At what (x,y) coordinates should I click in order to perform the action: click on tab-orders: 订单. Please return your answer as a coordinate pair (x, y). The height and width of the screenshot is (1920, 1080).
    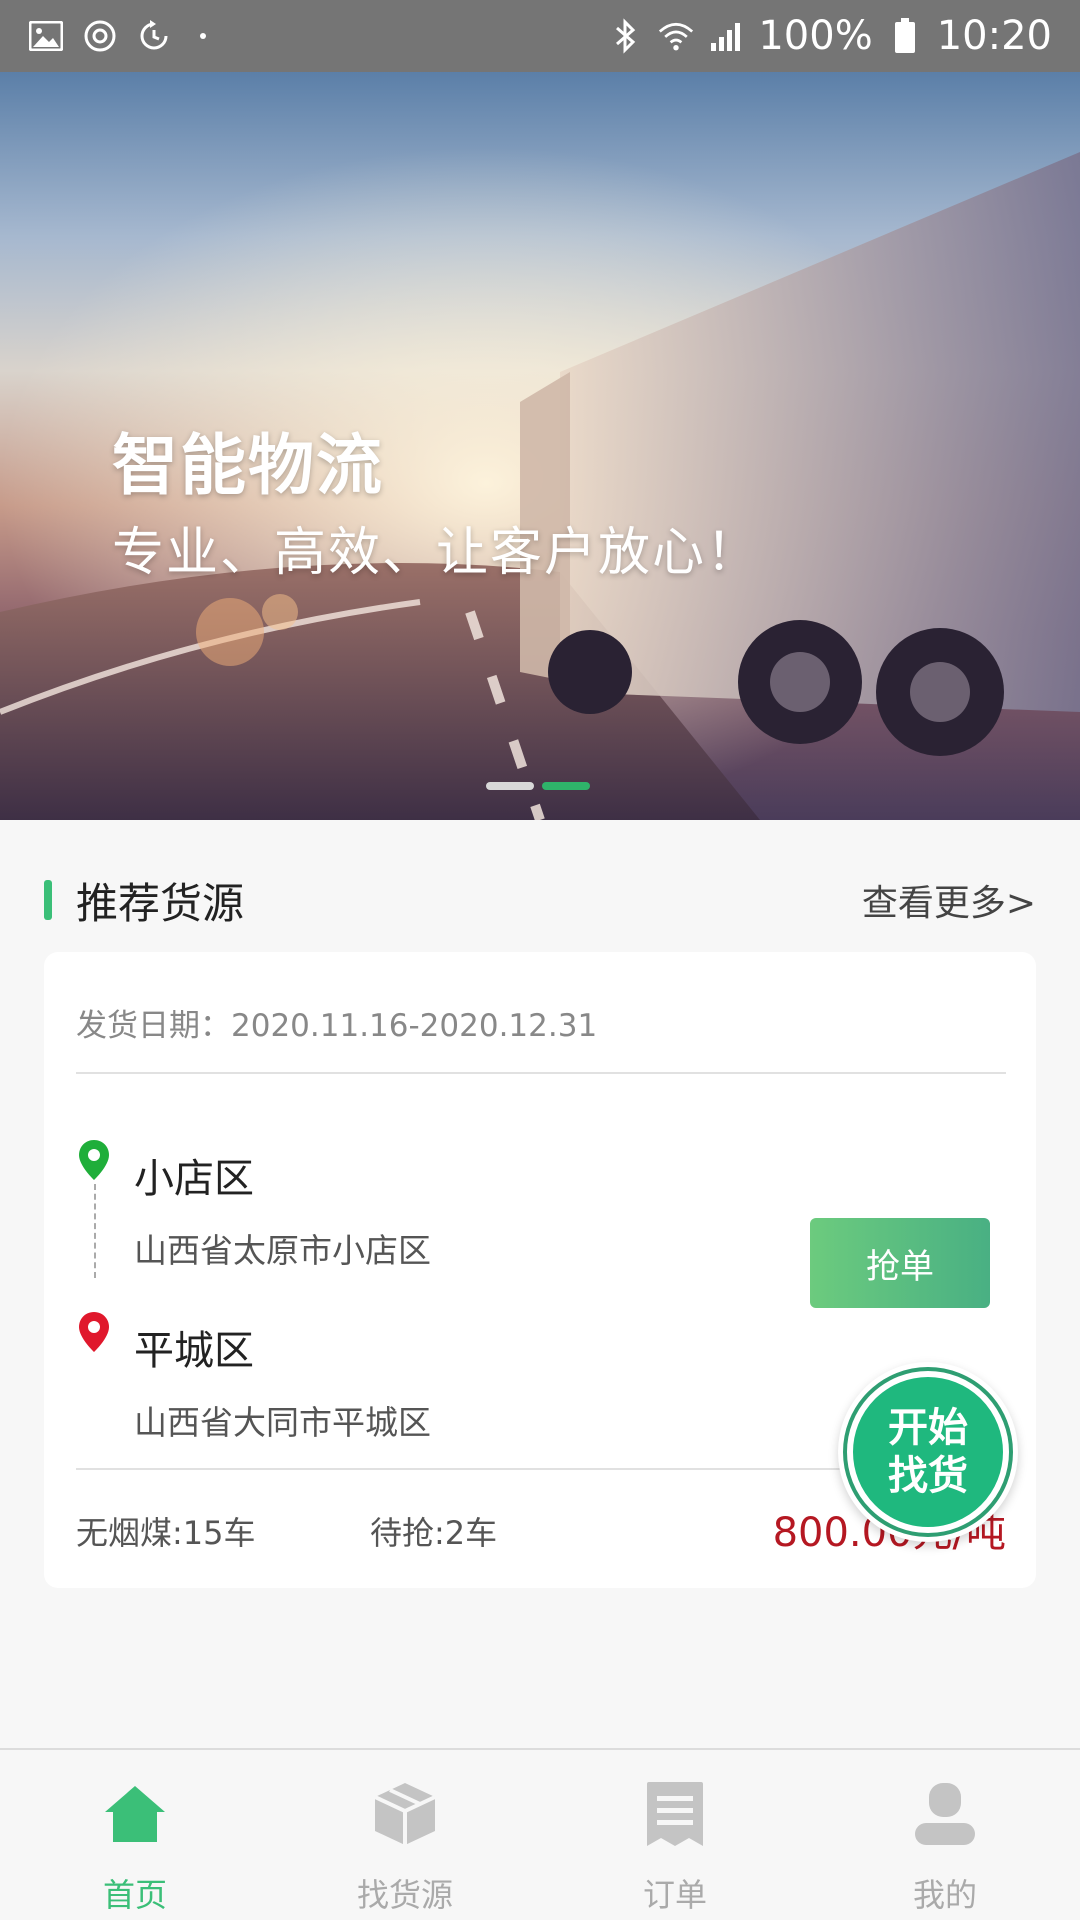
    Looking at the image, I should click on (675, 1835).